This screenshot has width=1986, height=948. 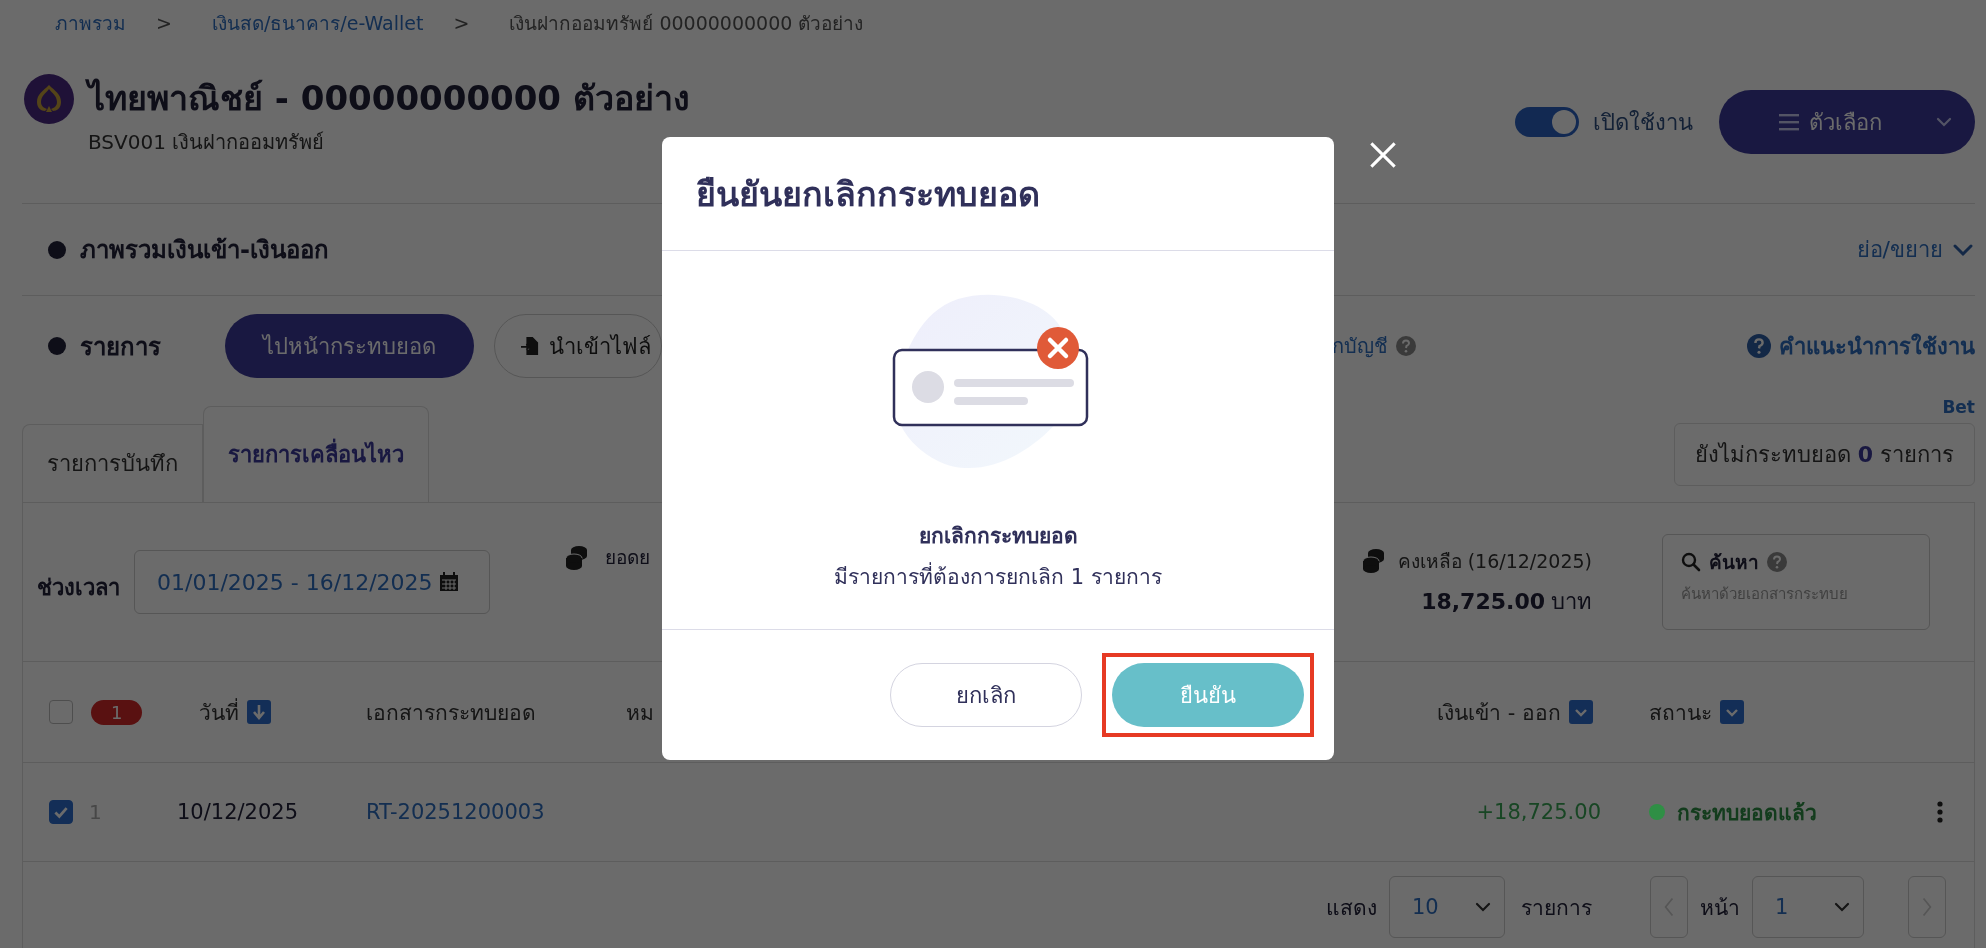 What do you see at coordinates (1824, 454) in the screenshot?
I see `unreconciled-counter: ยังไม่กระทบยอด 0 รายการ` at bounding box center [1824, 454].